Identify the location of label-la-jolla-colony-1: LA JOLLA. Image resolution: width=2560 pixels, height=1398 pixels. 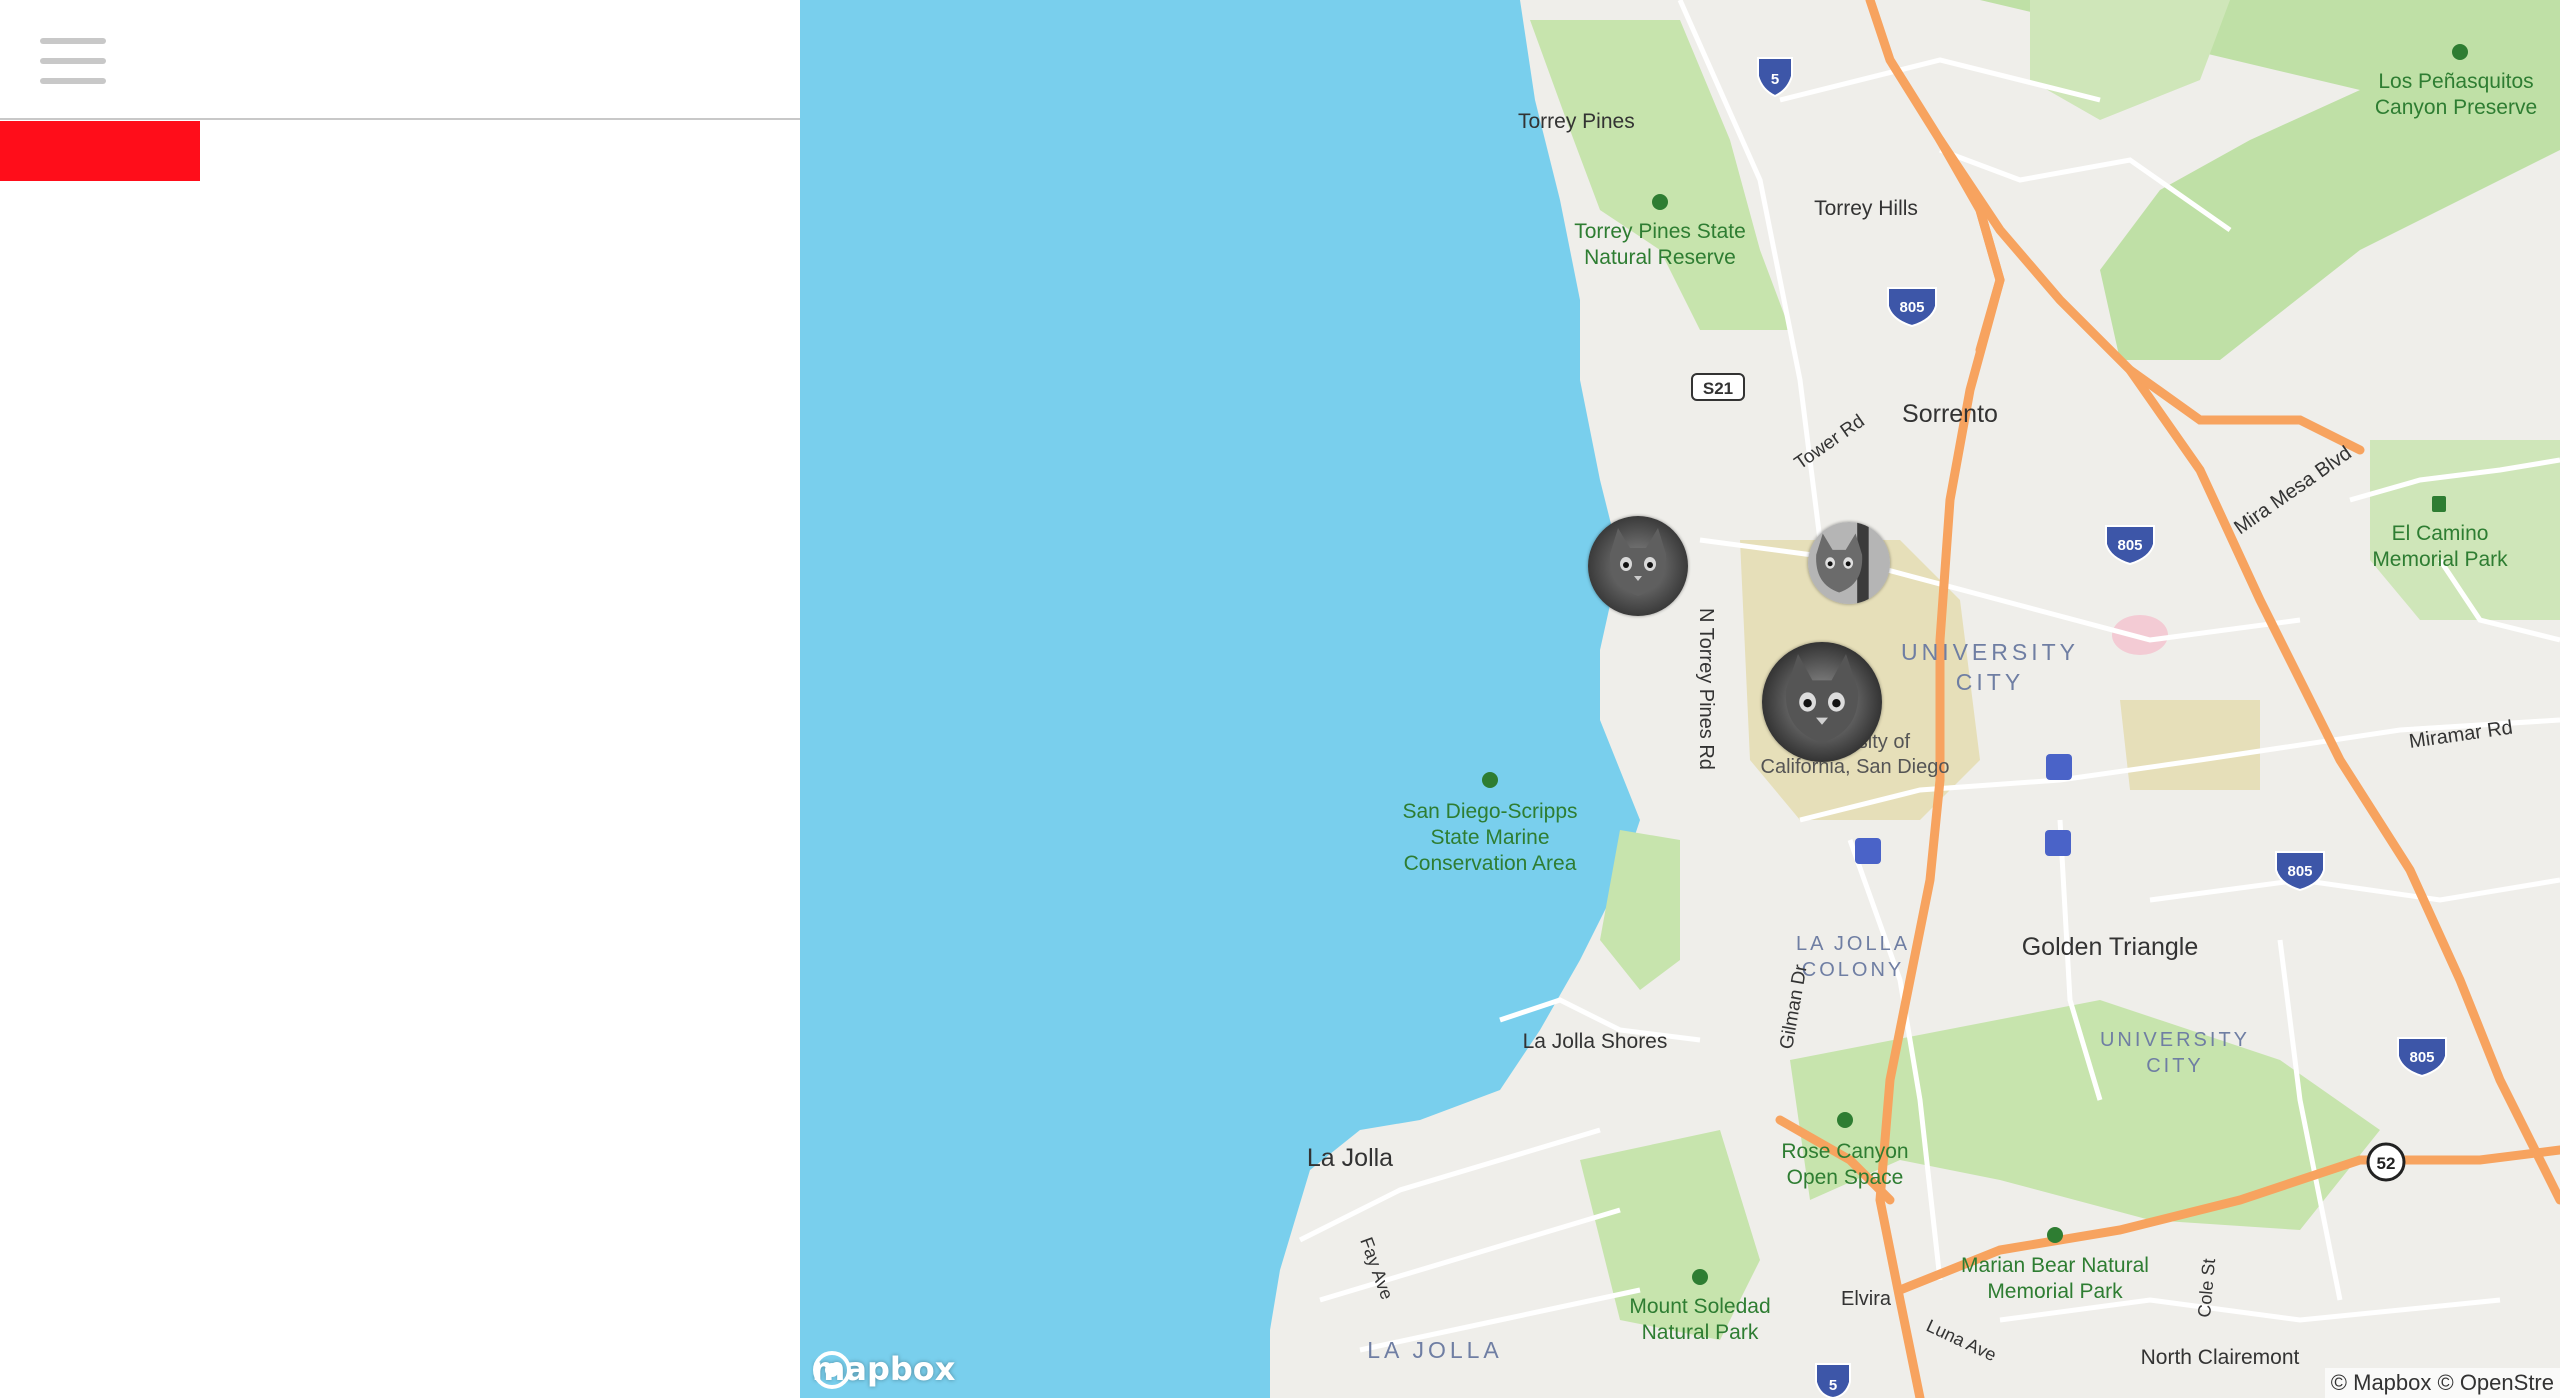
(1853, 944).